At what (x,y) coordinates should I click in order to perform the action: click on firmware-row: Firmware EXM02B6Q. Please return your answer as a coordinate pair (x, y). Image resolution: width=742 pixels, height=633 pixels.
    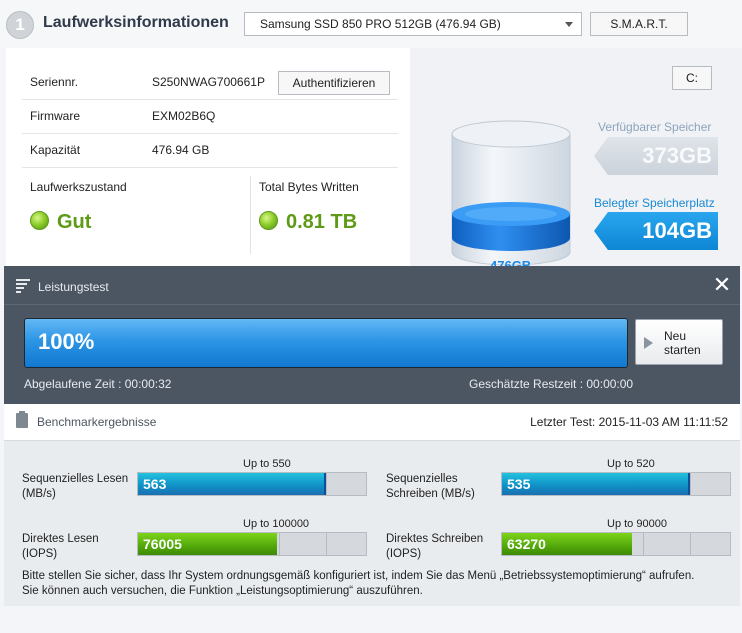
    Looking at the image, I should click on (210, 117).